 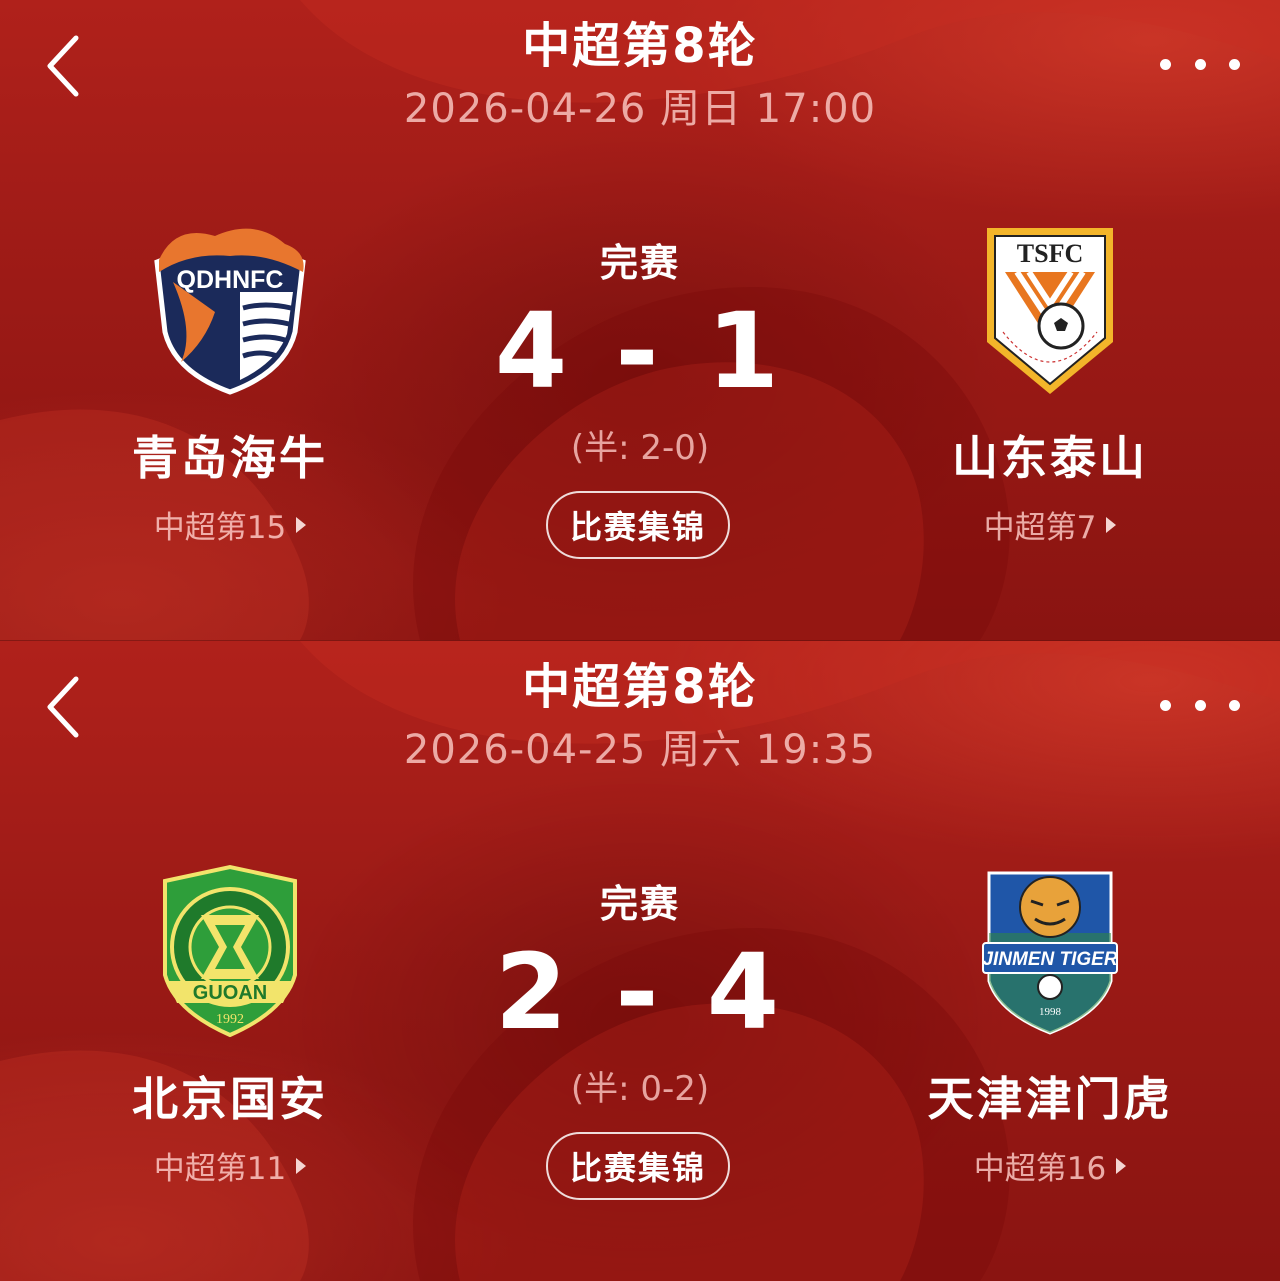 I want to click on tianjin-jinmen-tiger-logo-icon: JINMEN TIGER 1998, so click(x=1050, y=953).